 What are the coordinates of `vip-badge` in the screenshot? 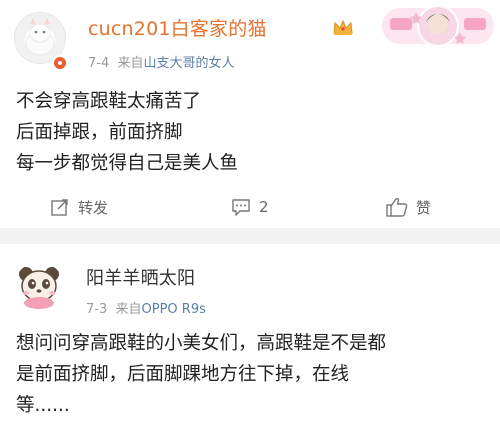 It's located at (60, 63).